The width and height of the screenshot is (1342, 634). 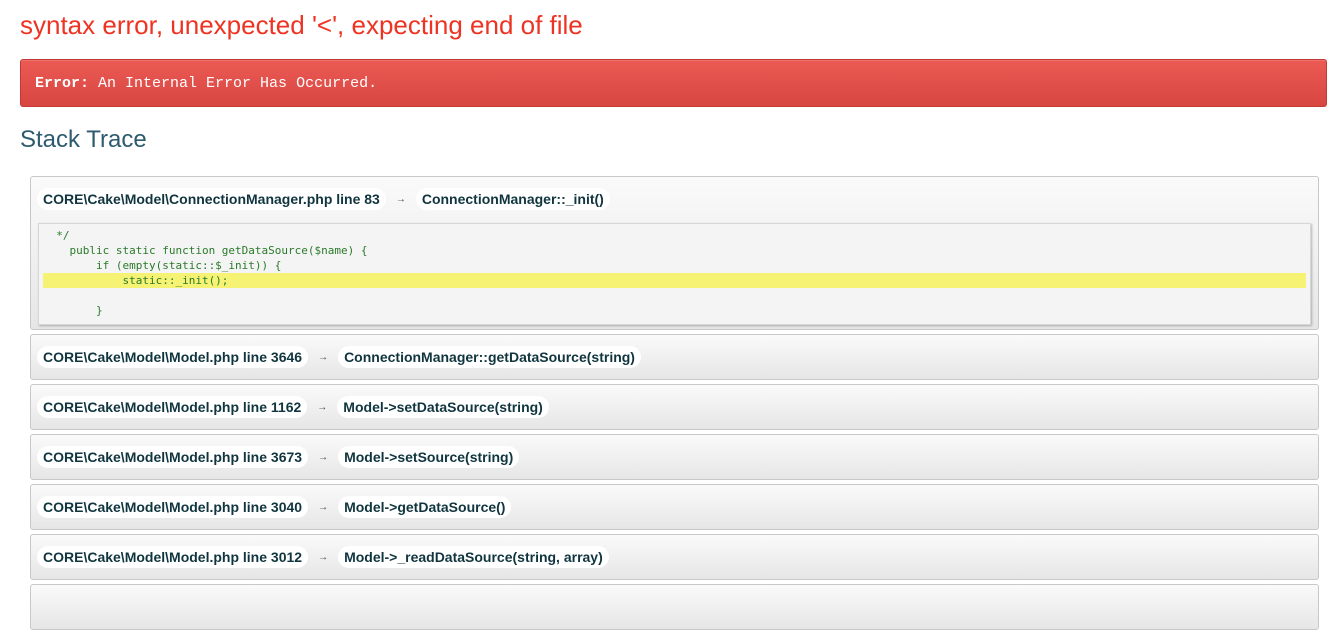 I want to click on trace-call-link: Model->setSource(string), so click(x=429, y=457).